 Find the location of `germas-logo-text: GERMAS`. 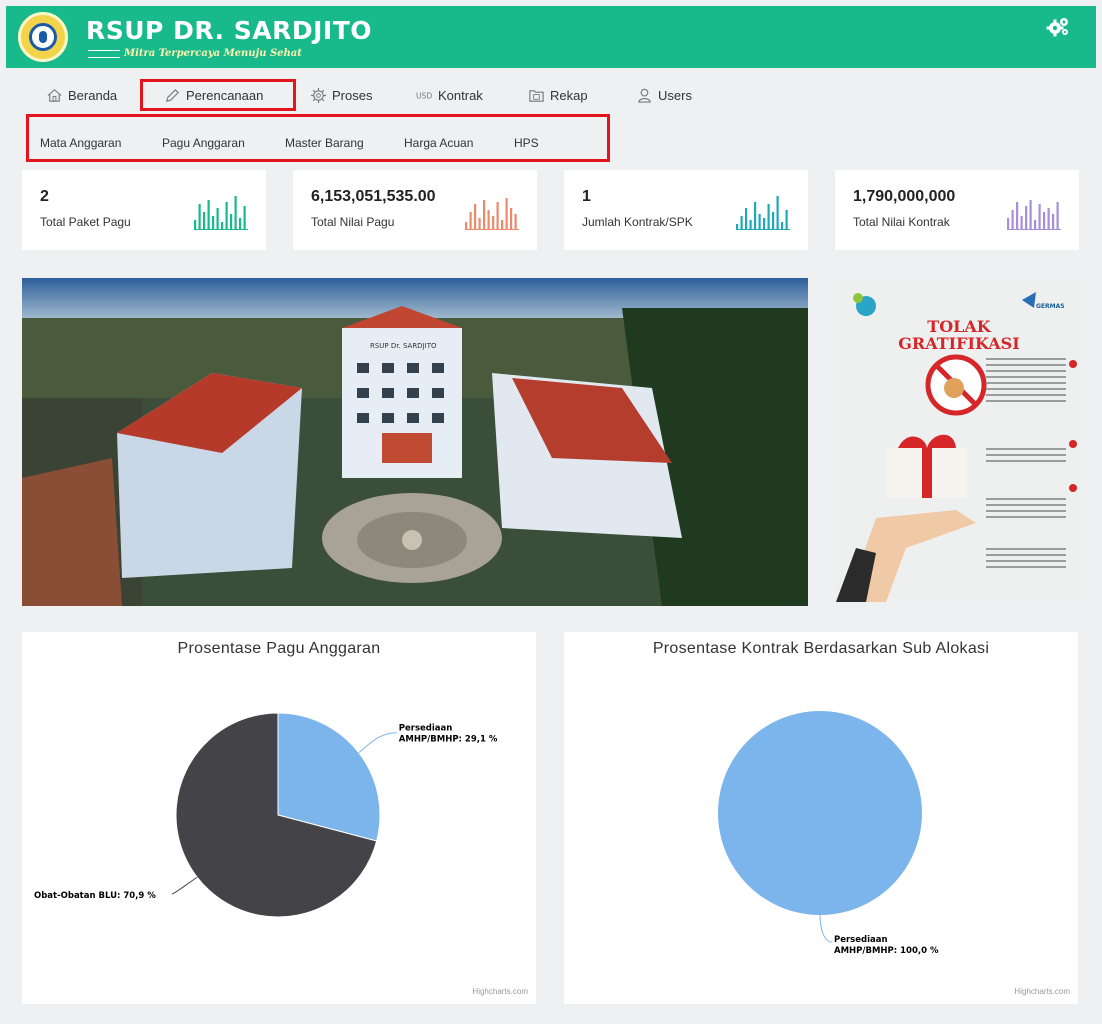

germas-logo-text: GERMAS is located at coordinates (1050, 306).